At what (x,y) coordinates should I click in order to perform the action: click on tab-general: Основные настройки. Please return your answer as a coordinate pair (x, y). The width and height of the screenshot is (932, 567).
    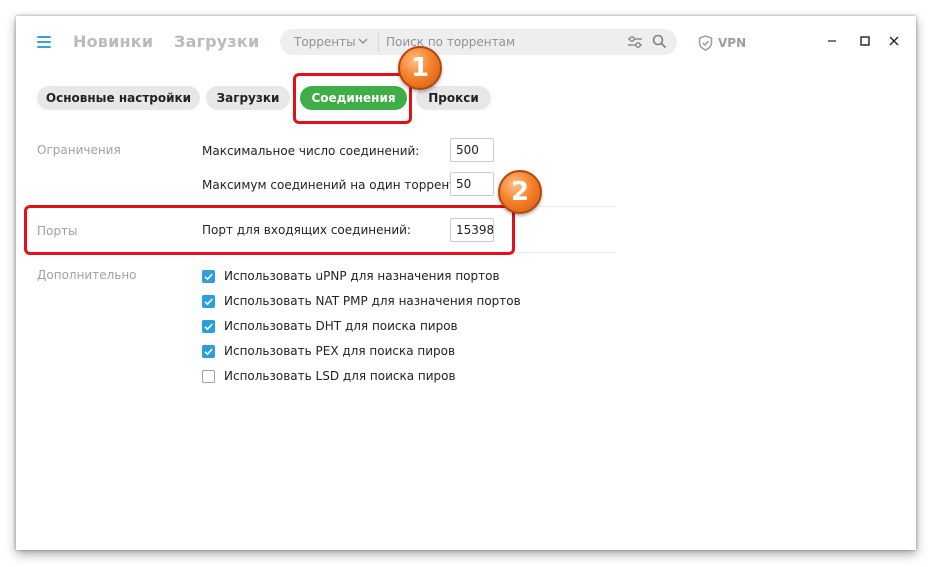
    Looking at the image, I should click on (118, 98).